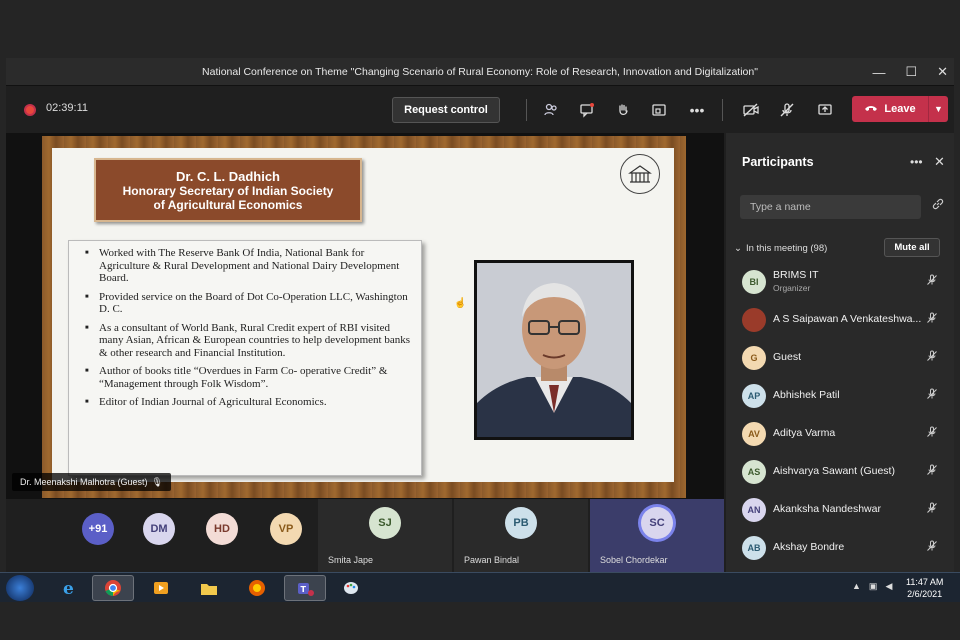 This screenshot has height=640, width=960. I want to click on share-invite-icon, so click(938, 205).